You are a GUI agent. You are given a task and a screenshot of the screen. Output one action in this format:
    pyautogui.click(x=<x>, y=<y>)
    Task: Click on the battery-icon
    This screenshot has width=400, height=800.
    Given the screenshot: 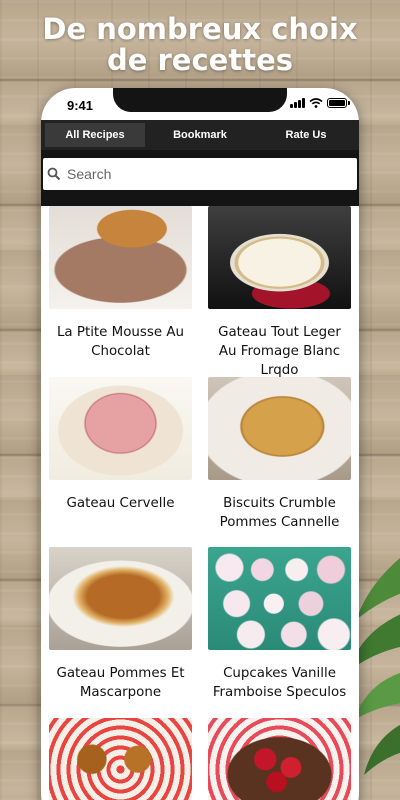 What is the action you would take?
    pyautogui.click(x=338, y=103)
    